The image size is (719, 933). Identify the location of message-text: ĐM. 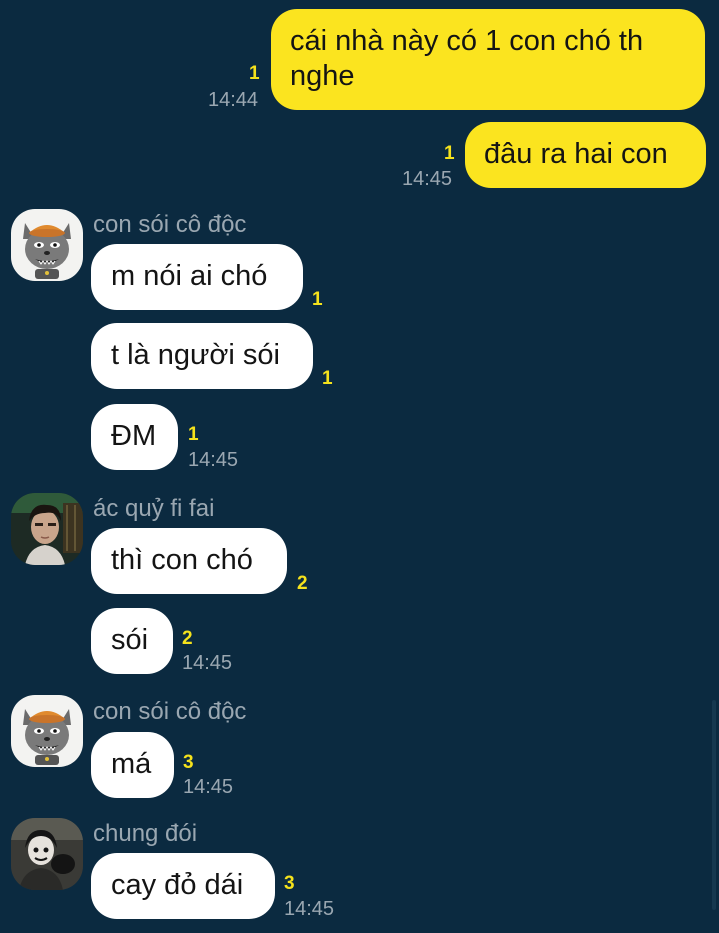
(134, 436).